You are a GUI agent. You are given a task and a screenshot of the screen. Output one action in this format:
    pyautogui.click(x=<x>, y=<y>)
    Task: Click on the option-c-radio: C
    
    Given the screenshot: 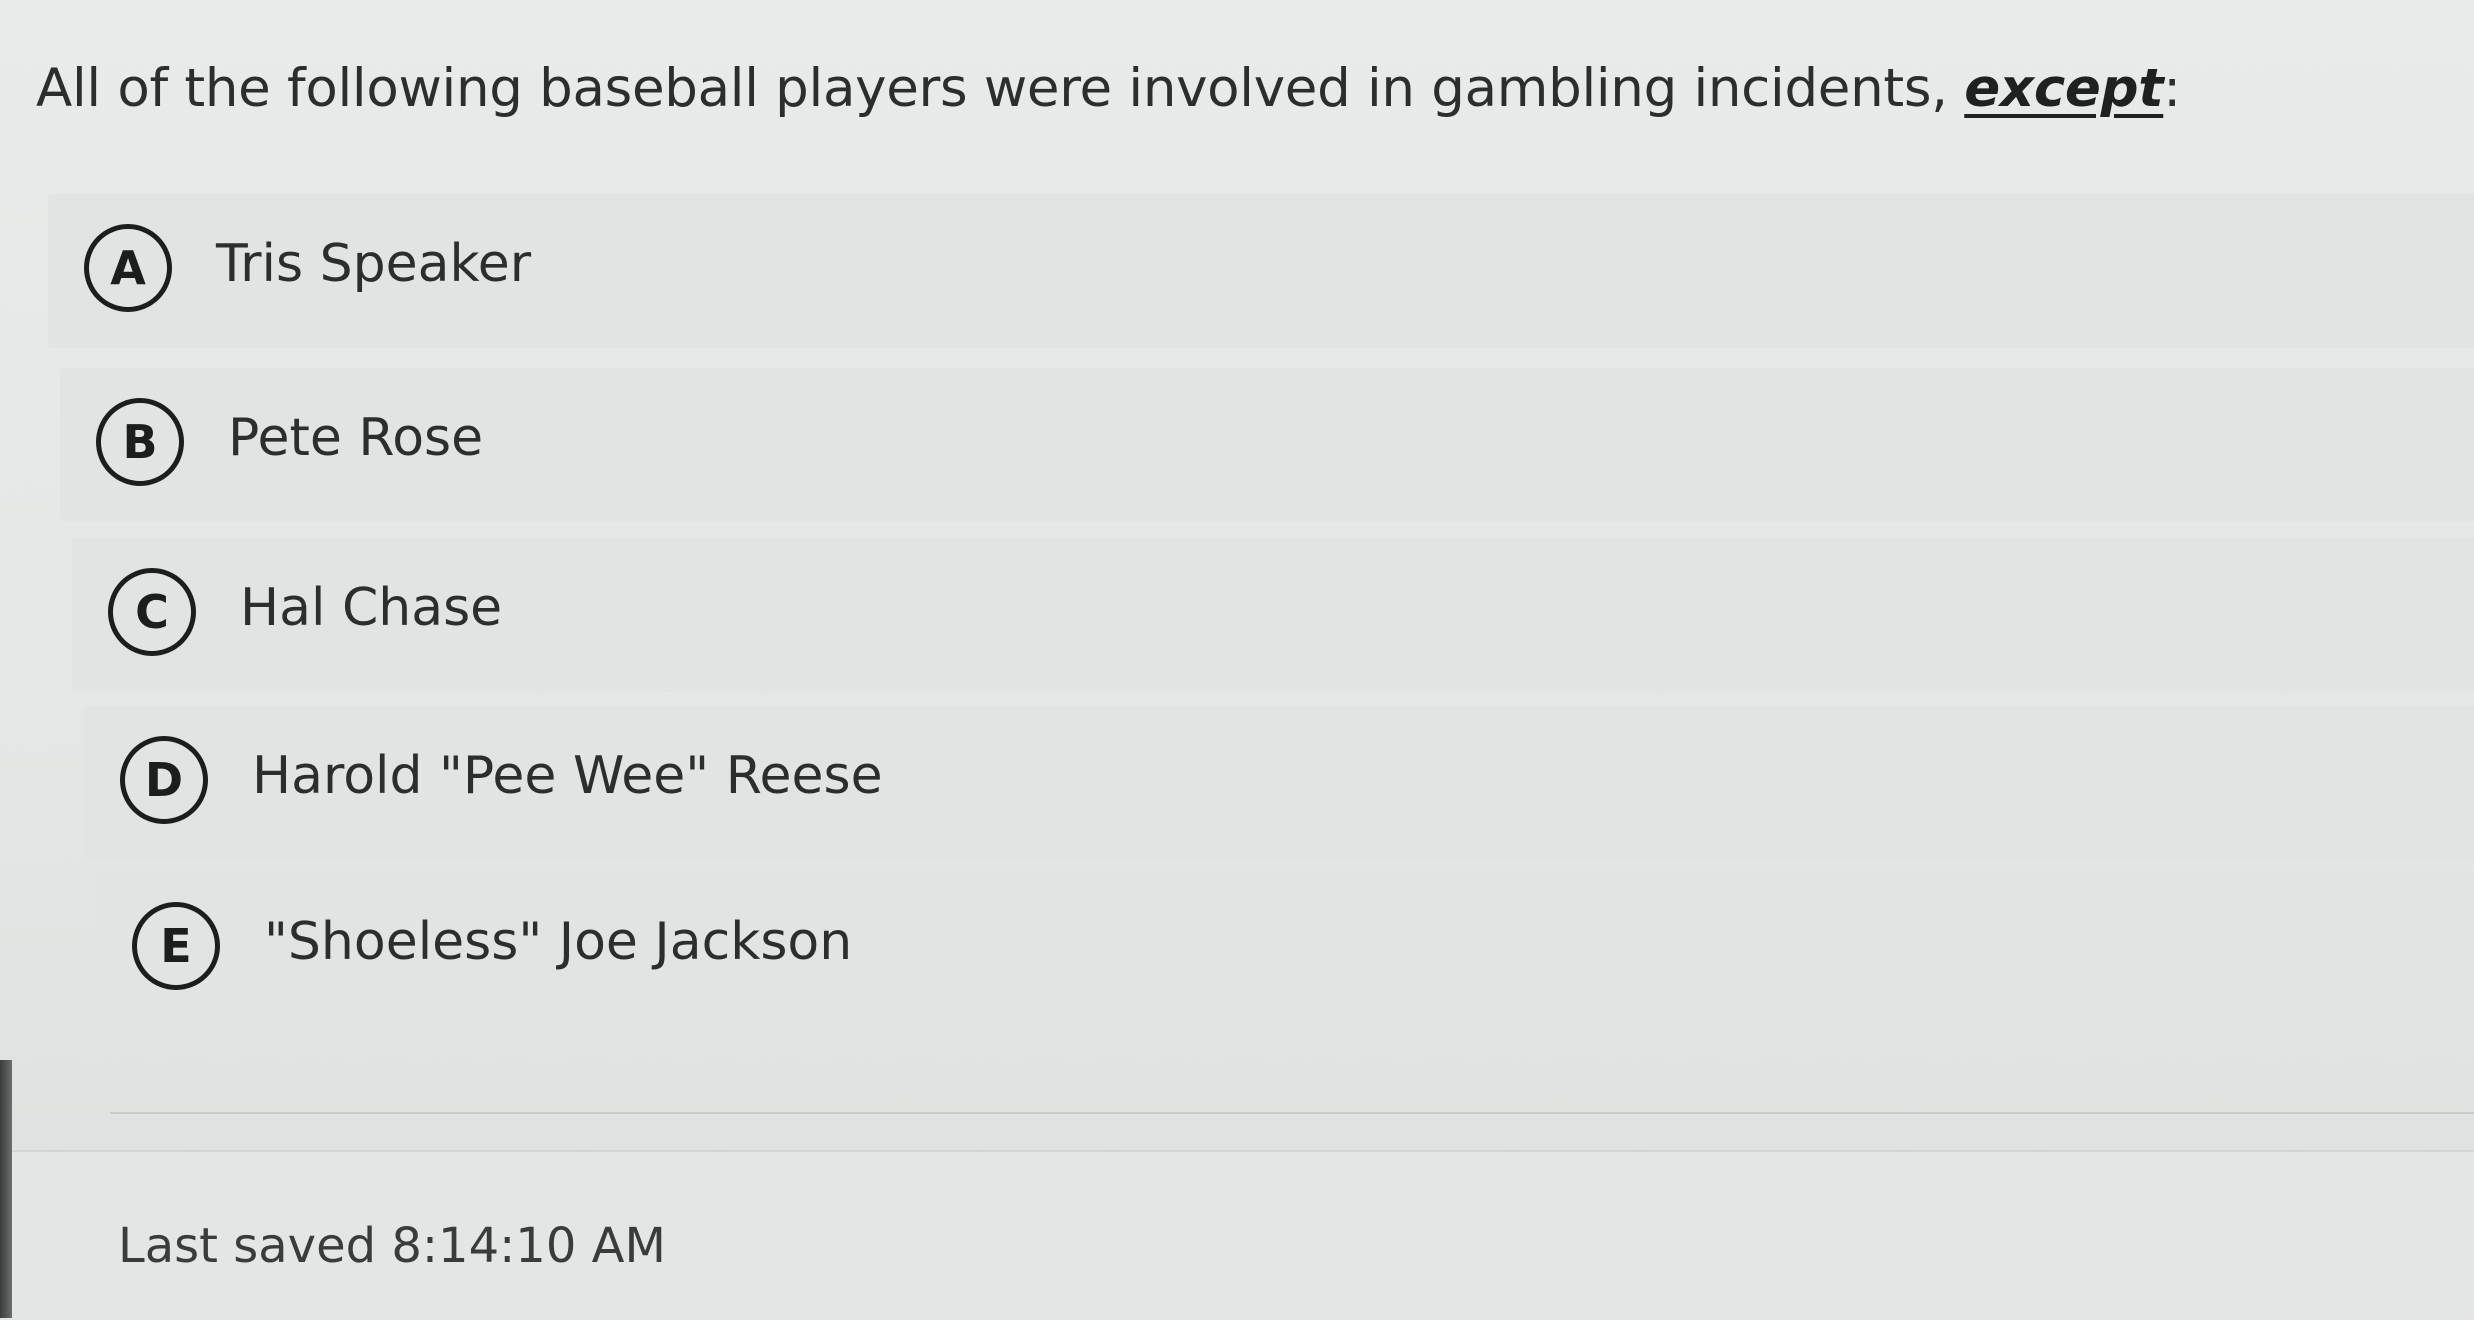 What is the action you would take?
    pyautogui.click(x=152, y=612)
    